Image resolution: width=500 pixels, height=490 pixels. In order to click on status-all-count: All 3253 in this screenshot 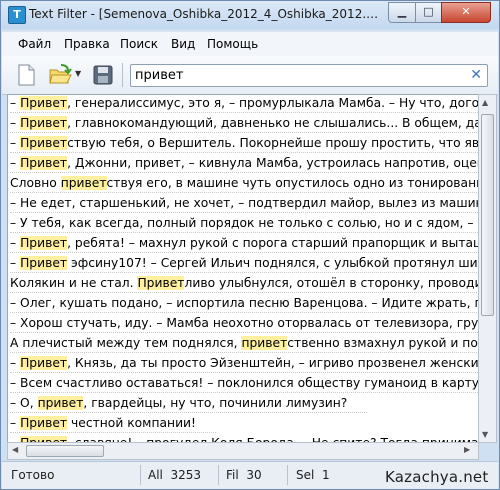, I will do `click(175, 475)`.